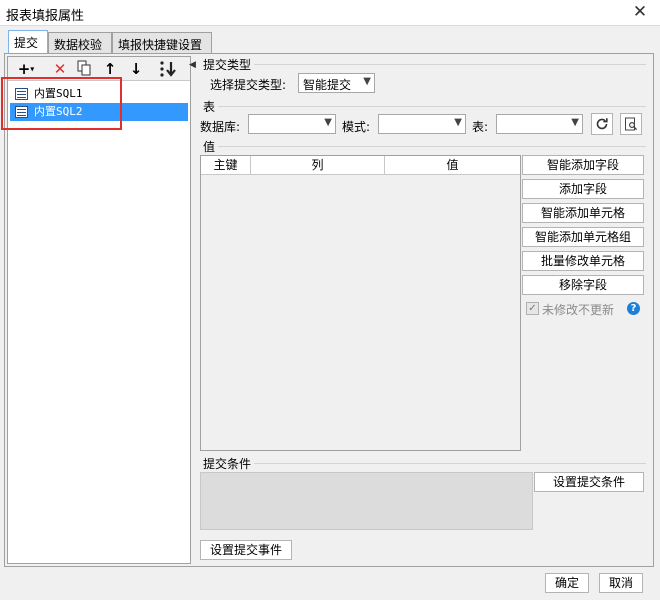 The image size is (660, 600). I want to click on column-header-value: 值, so click(452, 165).